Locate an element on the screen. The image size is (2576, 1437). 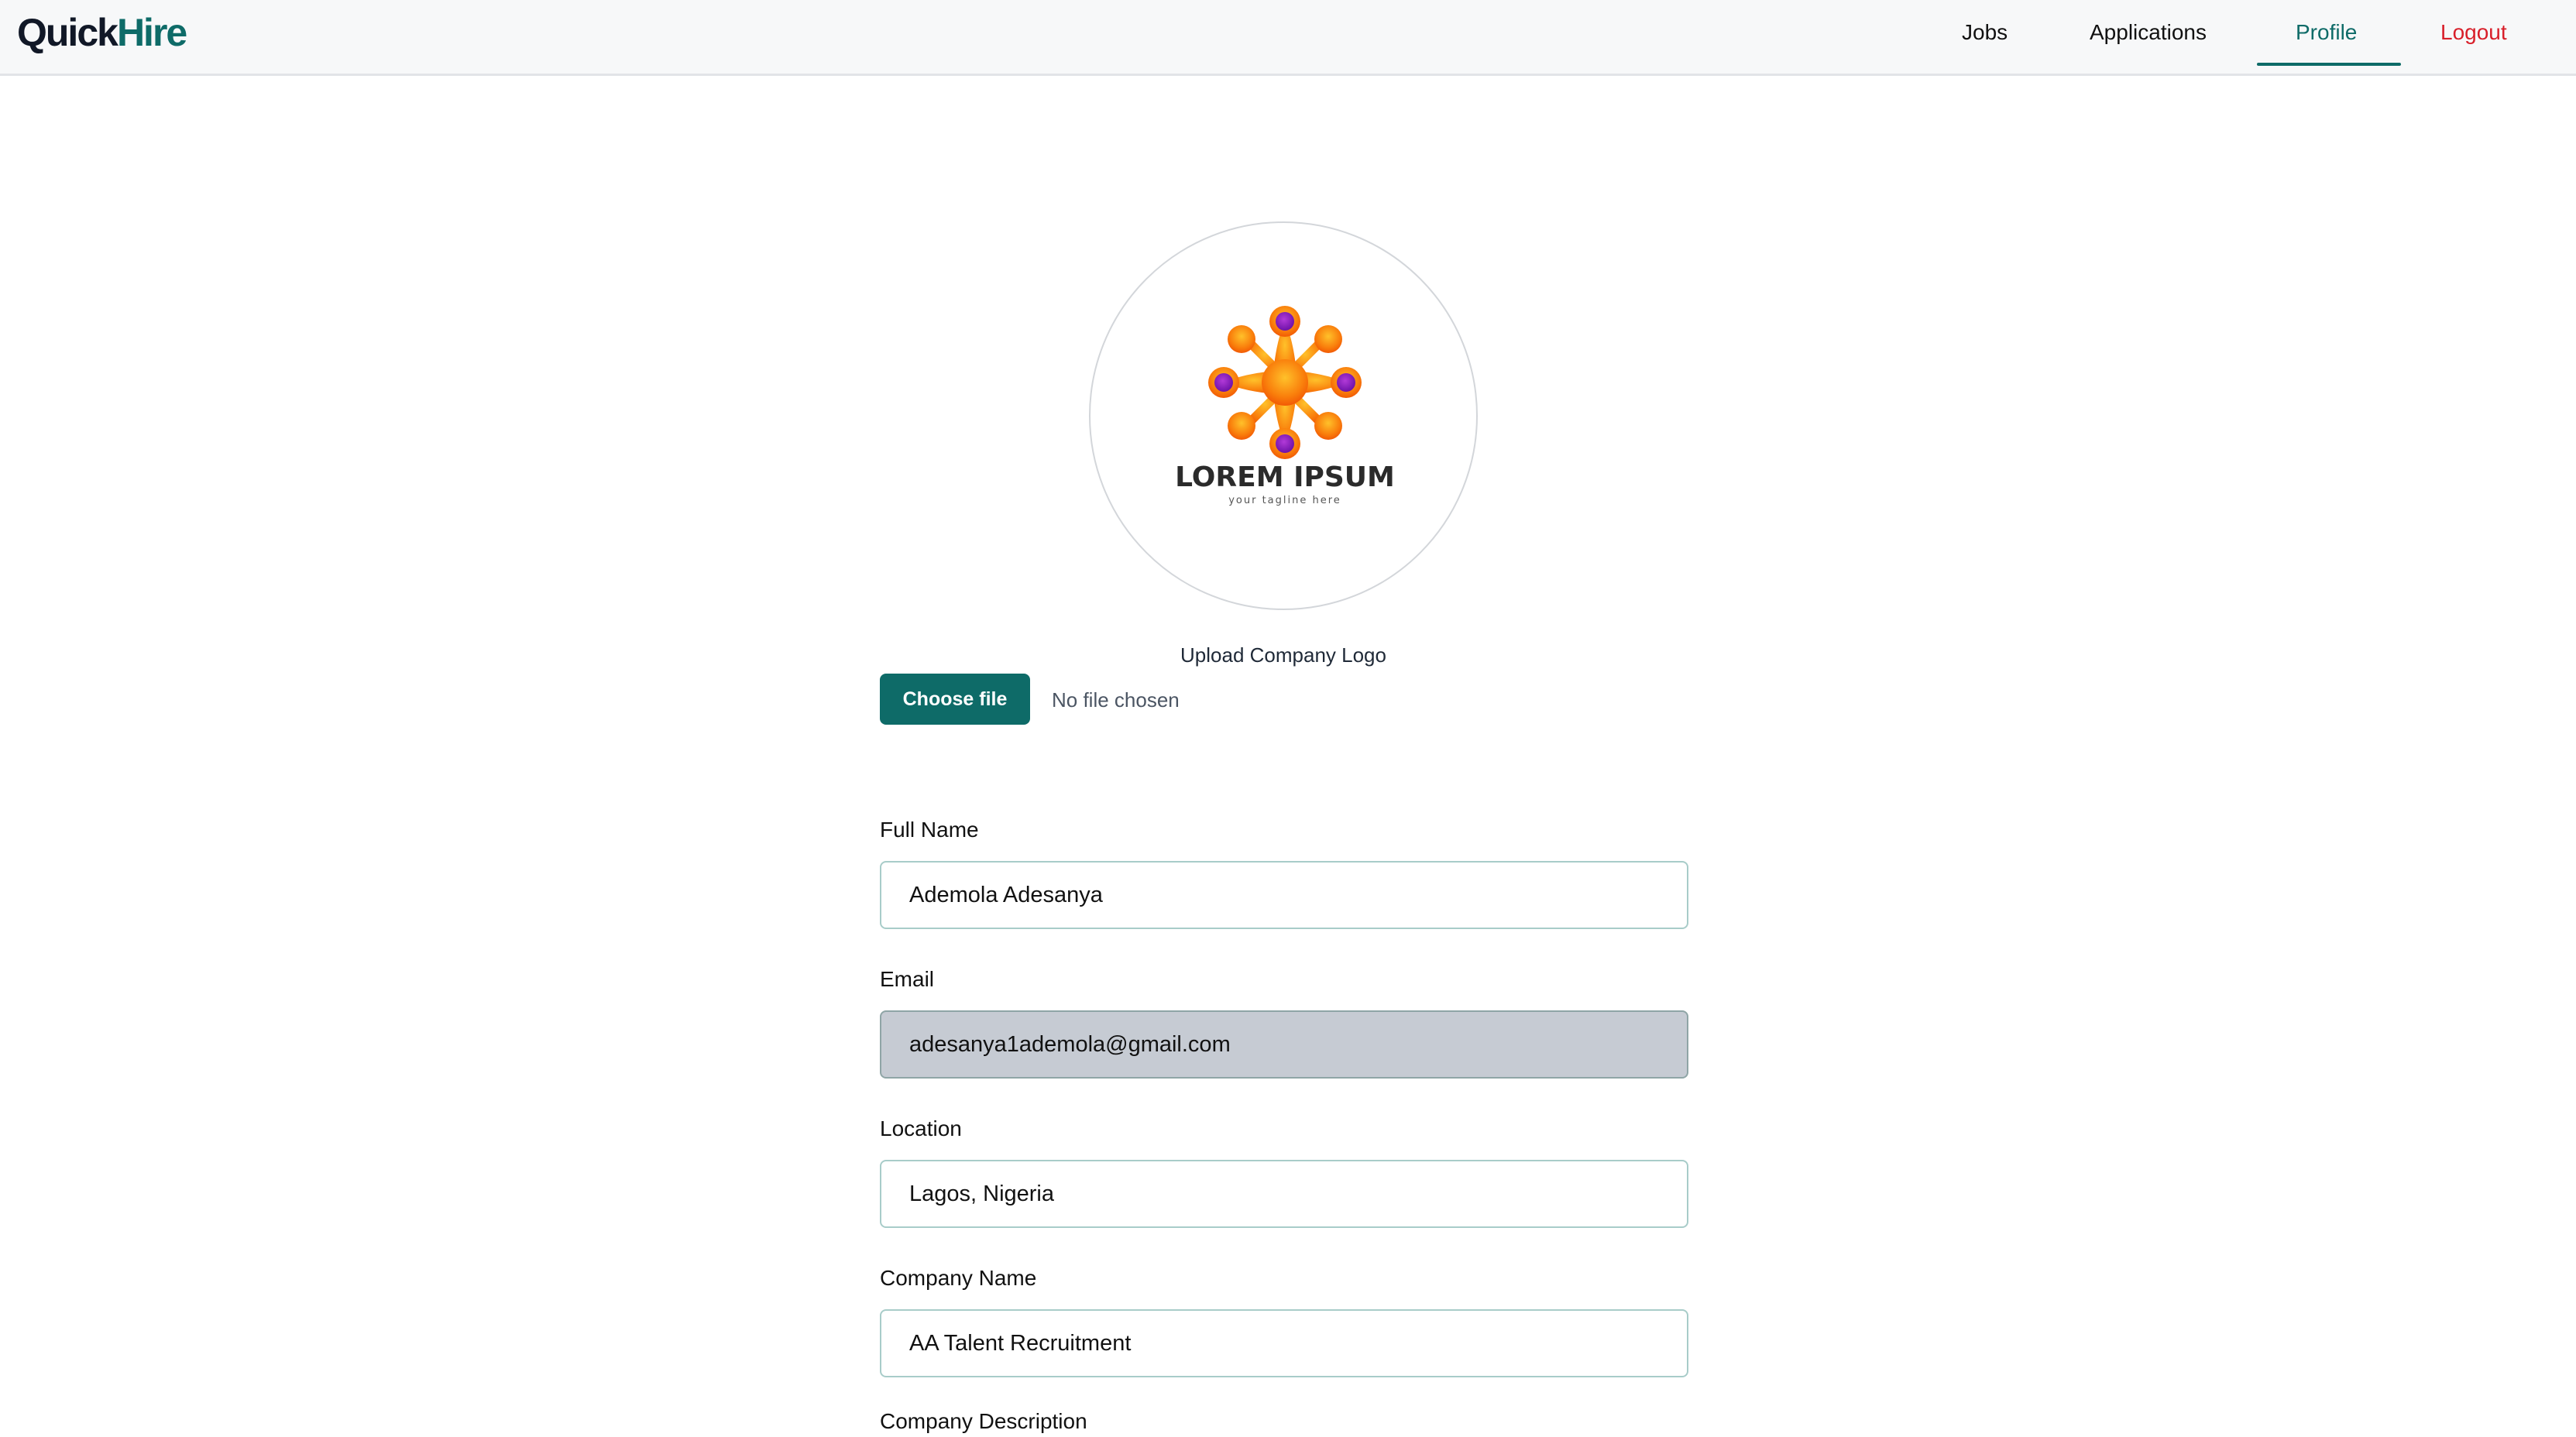
nav-logout: Logout is located at coordinates (2473, 32).